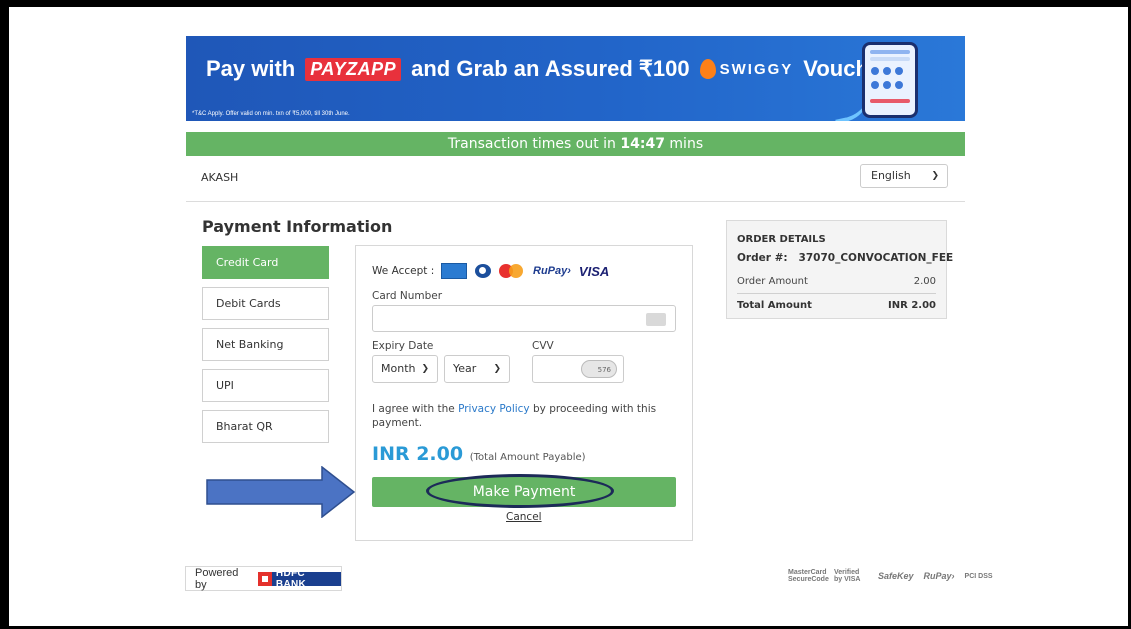 This screenshot has width=1131, height=629. I want to click on timer-prefix: Transaction times out in, so click(531, 144).